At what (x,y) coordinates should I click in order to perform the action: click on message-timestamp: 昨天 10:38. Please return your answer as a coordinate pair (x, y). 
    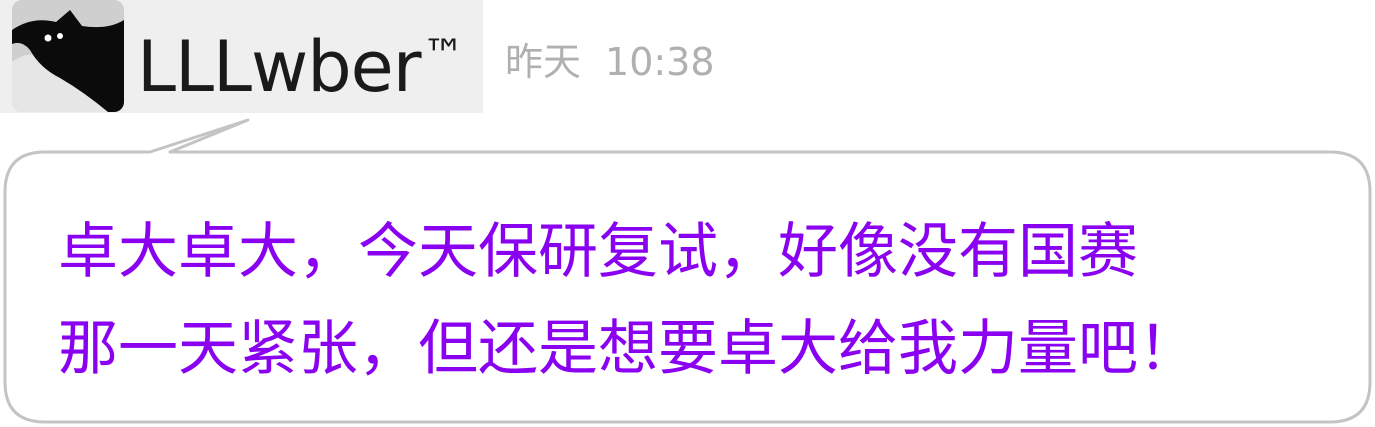
    Looking at the image, I should click on (610, 62).